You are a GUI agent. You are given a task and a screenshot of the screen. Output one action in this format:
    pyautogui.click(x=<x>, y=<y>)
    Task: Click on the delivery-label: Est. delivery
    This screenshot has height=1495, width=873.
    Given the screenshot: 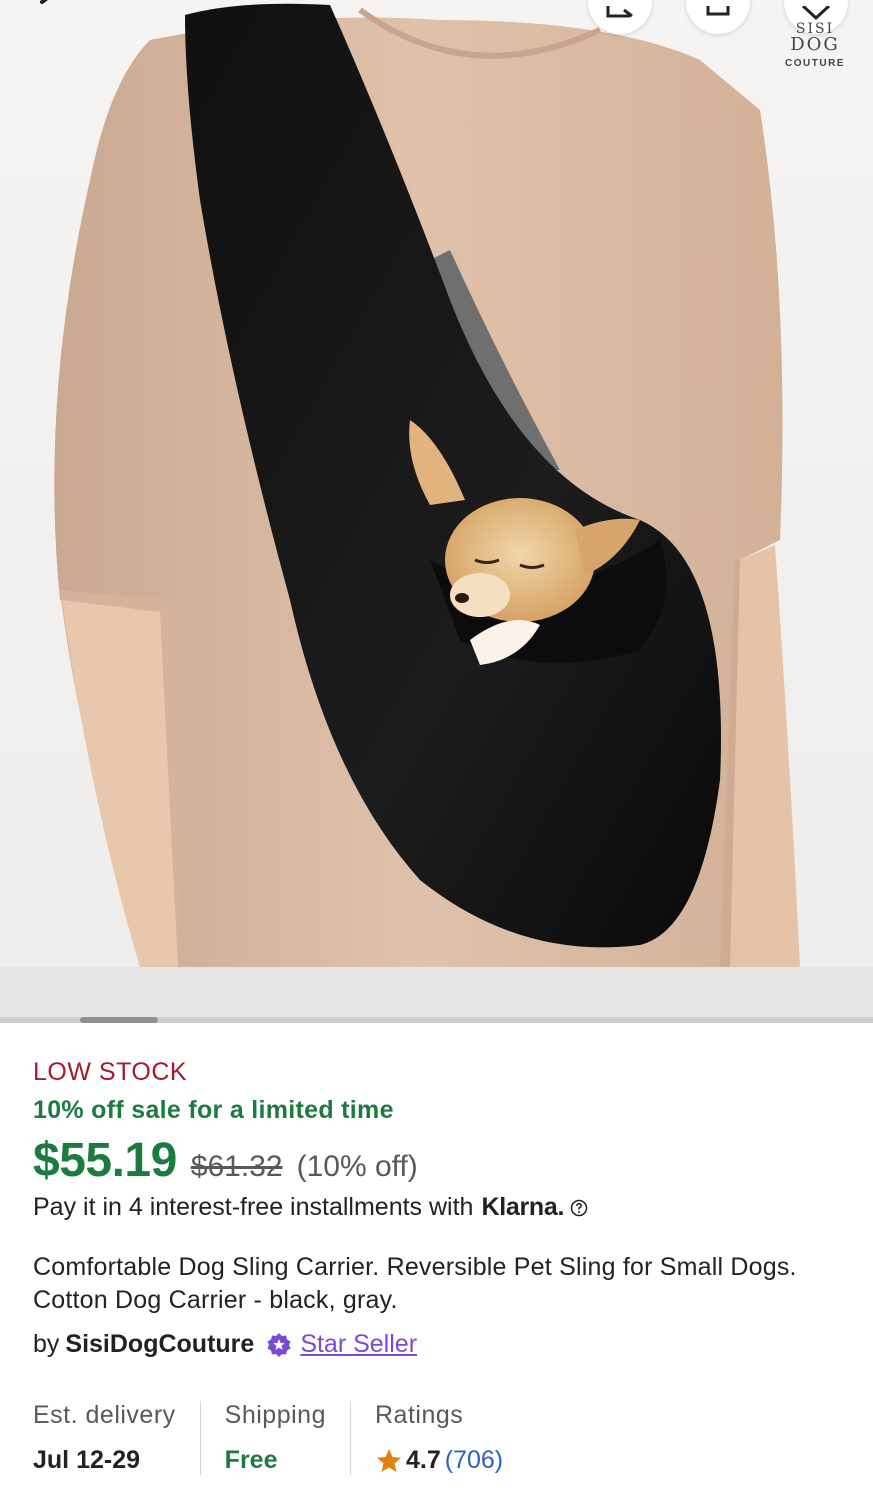 What is the action you would take?
    pyautogui.click(x=104, y=1415)
    